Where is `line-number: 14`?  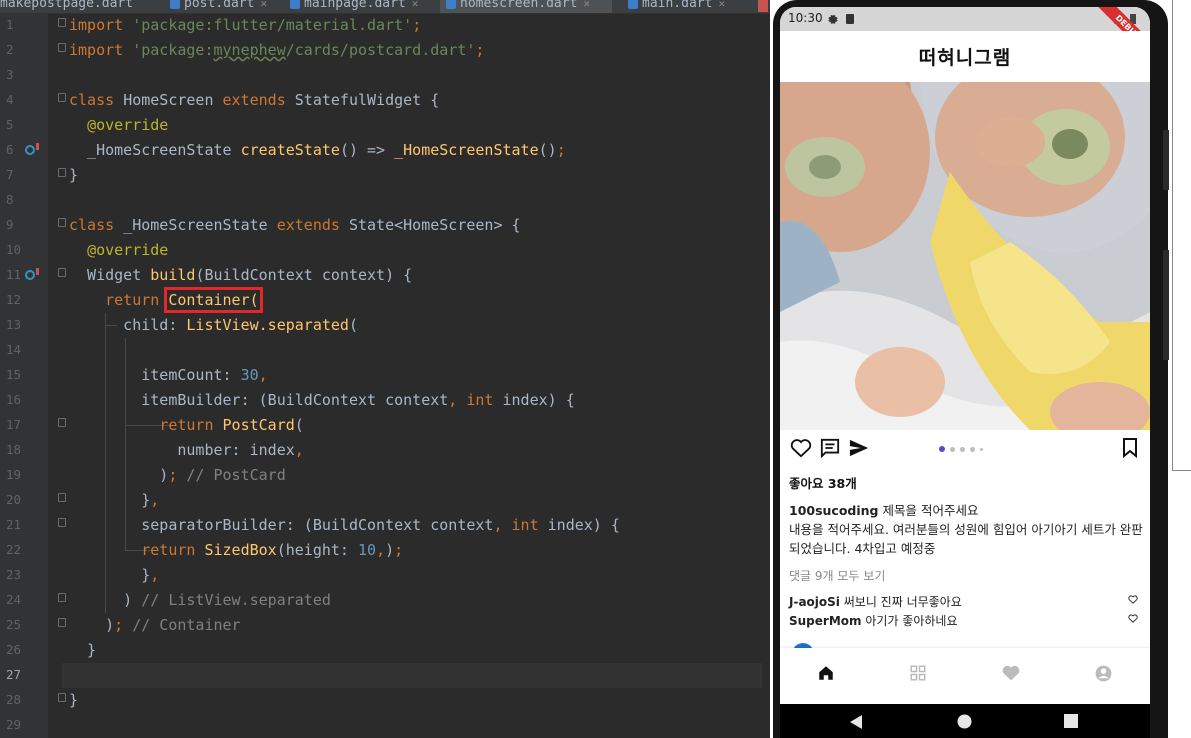 line-number: 14 is located at coordinates (14, 349).